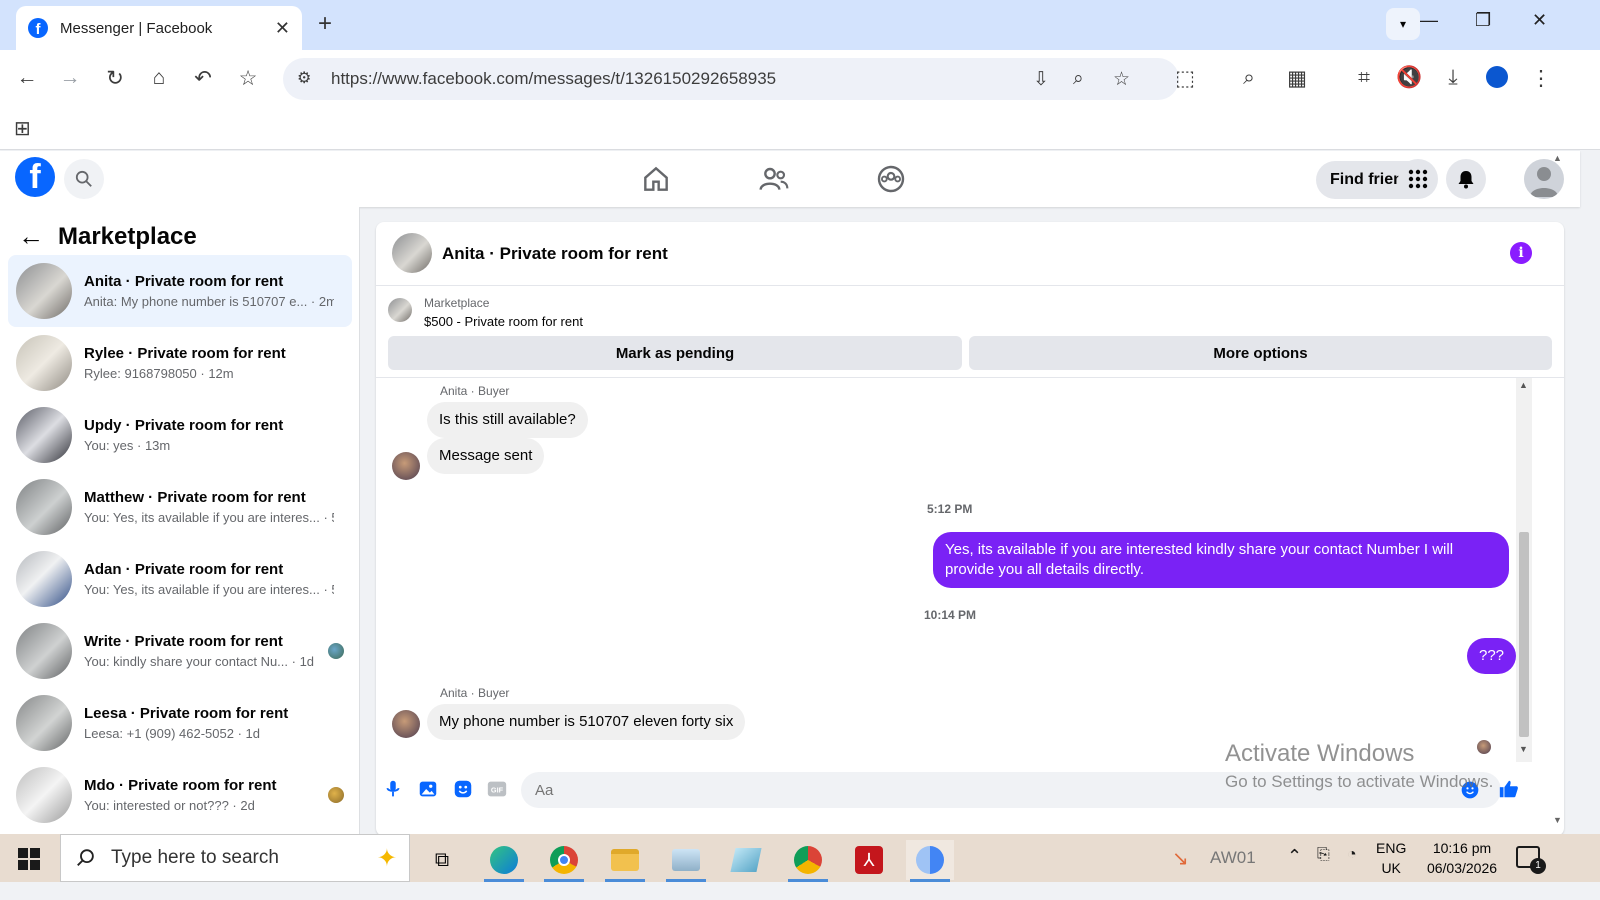 This screenshot has width=1600, height=900. Describe the element at coordinates (1466, 179) in the screenshot. I see `notifications-bell-icon` at that location.